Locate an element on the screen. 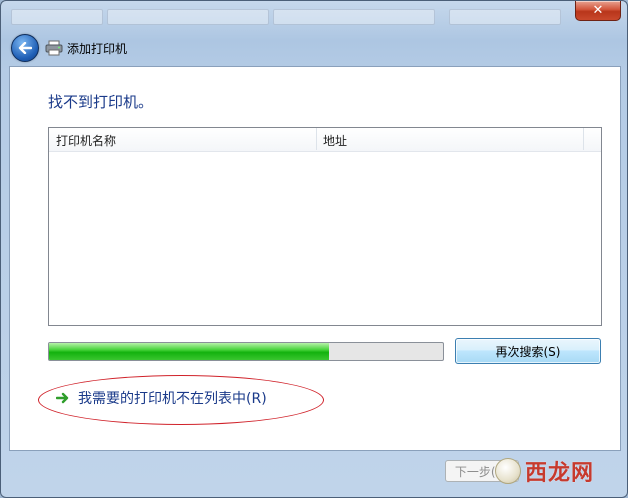 The width and height of the screenshot is (628, 498). printer-not-listed-link: 我需要的打印机不在列表中(R) is located at coordinates (161, 398).